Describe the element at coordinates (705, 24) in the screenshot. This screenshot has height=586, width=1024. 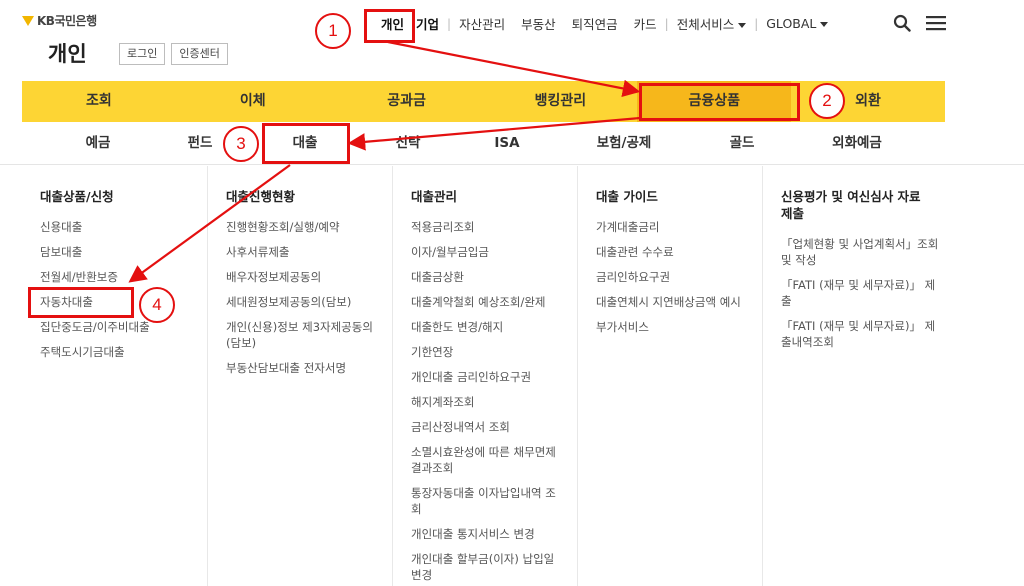
I see `gnb-all-services-label: 전체서비스` at that location.